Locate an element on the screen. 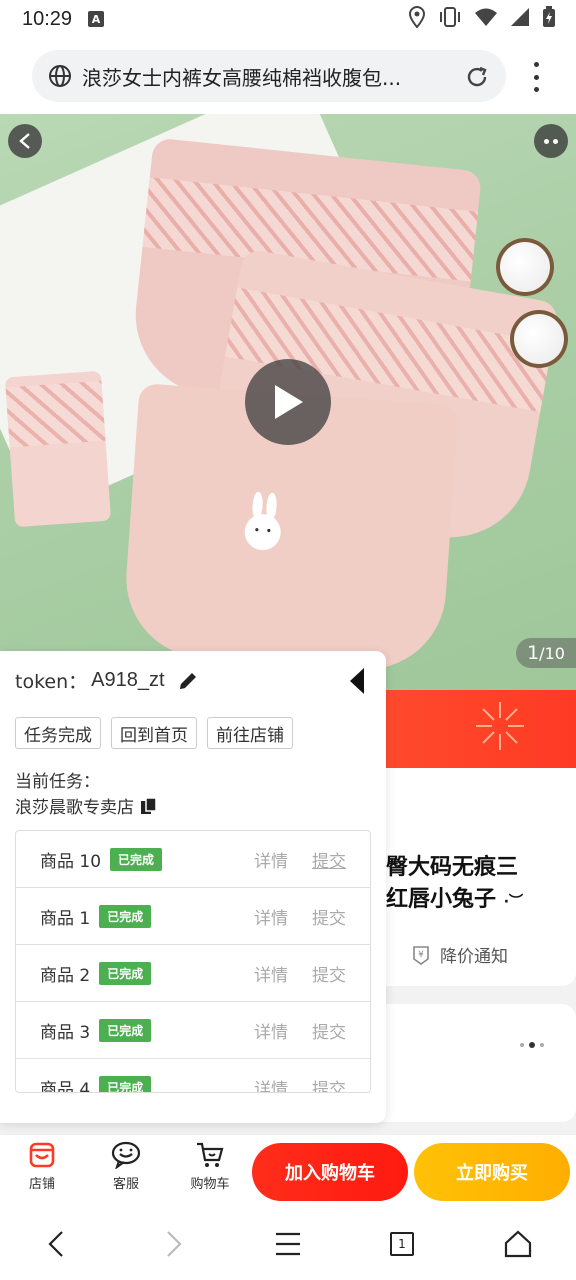  store-label: 店铺 is located at coordinates (41, 1184).